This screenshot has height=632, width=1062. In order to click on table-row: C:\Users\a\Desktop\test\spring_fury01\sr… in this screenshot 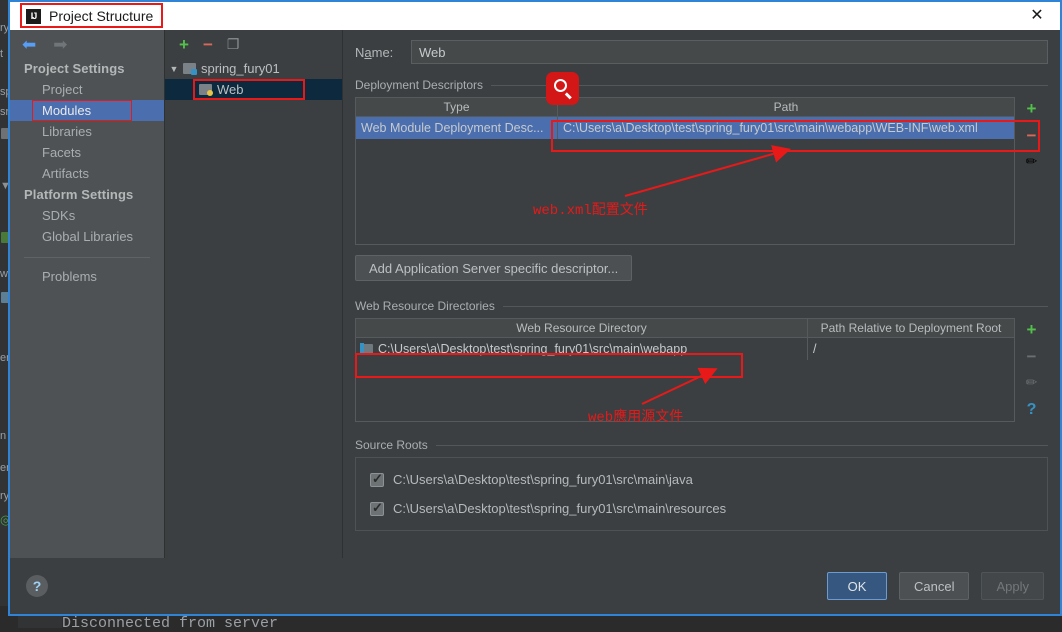, I will do `click(685, 349)`.